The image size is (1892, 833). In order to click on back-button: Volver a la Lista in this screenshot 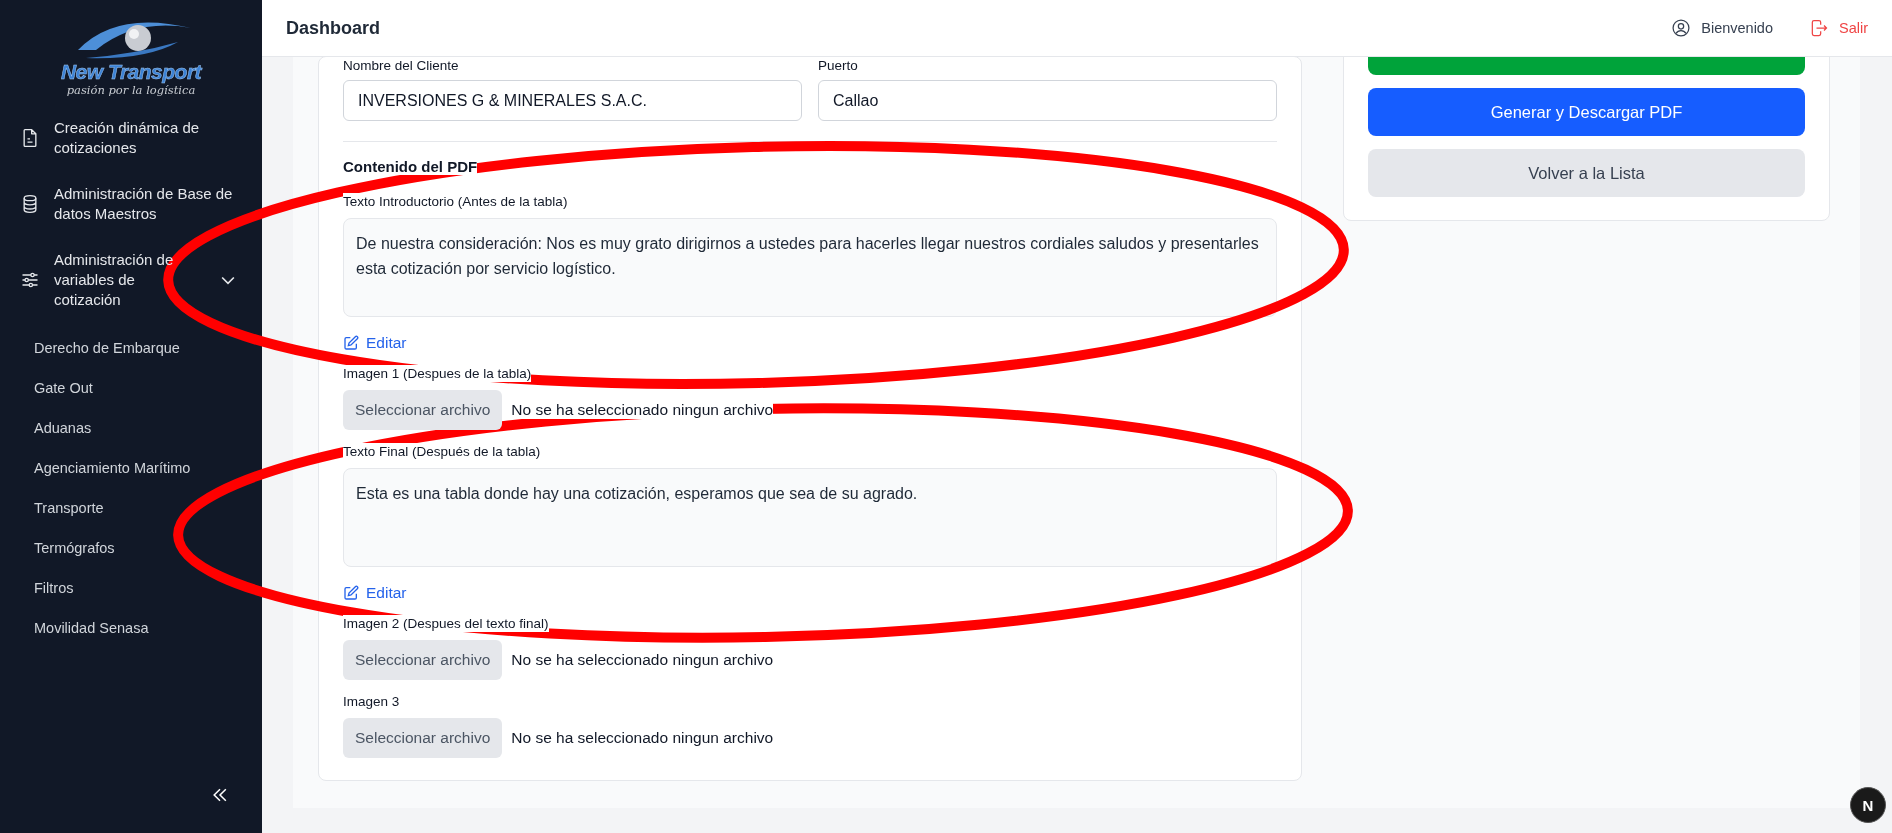, I will do `click(1586, 173)`.